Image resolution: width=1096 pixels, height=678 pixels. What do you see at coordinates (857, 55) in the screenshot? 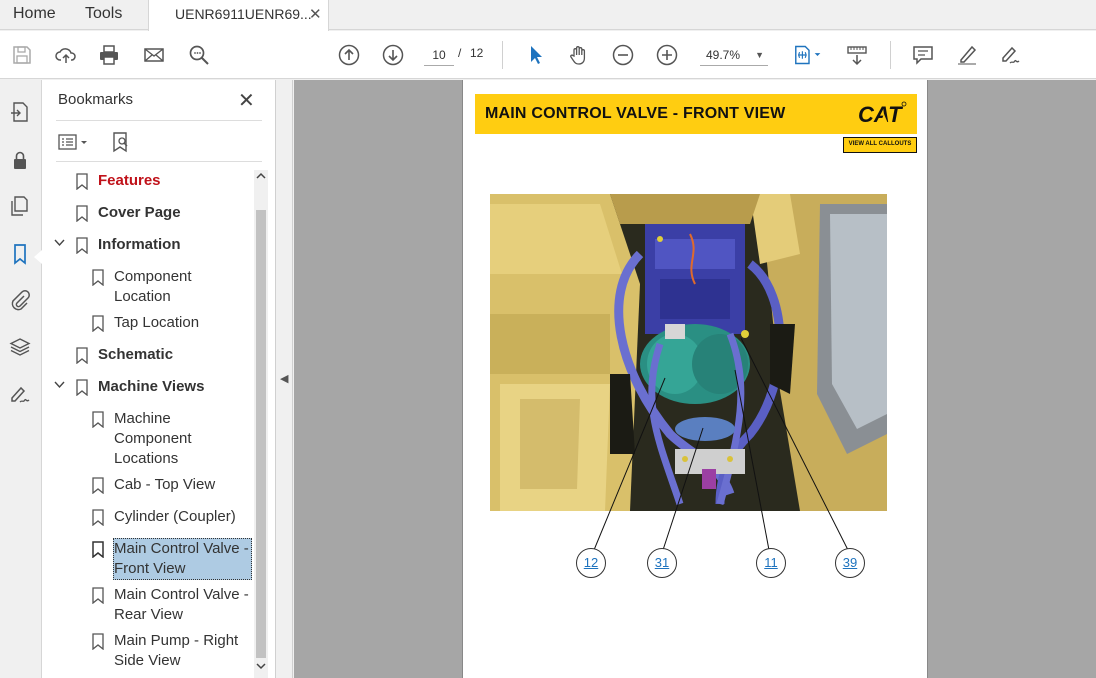
I see `scrolling-mode-icon` at bounding box center [857, 55].